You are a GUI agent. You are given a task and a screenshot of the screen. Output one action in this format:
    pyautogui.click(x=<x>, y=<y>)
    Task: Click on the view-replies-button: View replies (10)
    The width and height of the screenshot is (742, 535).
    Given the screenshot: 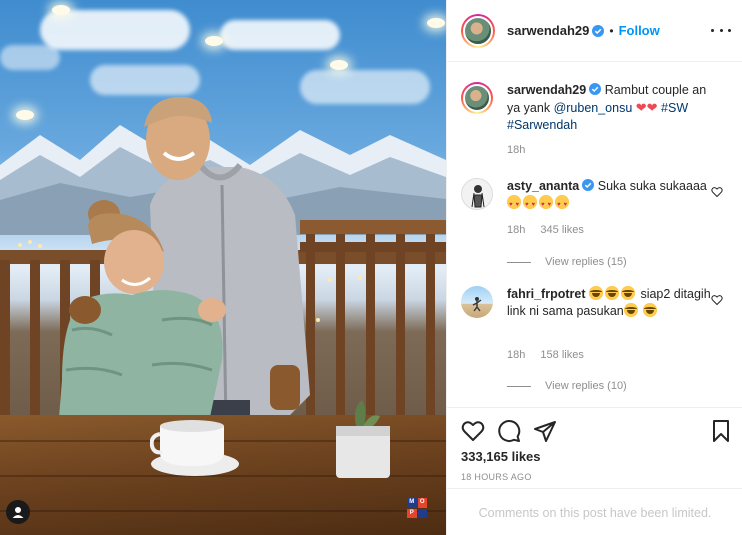 What is the action you would take?
    pyautogui.click(x=560, y=386)
    